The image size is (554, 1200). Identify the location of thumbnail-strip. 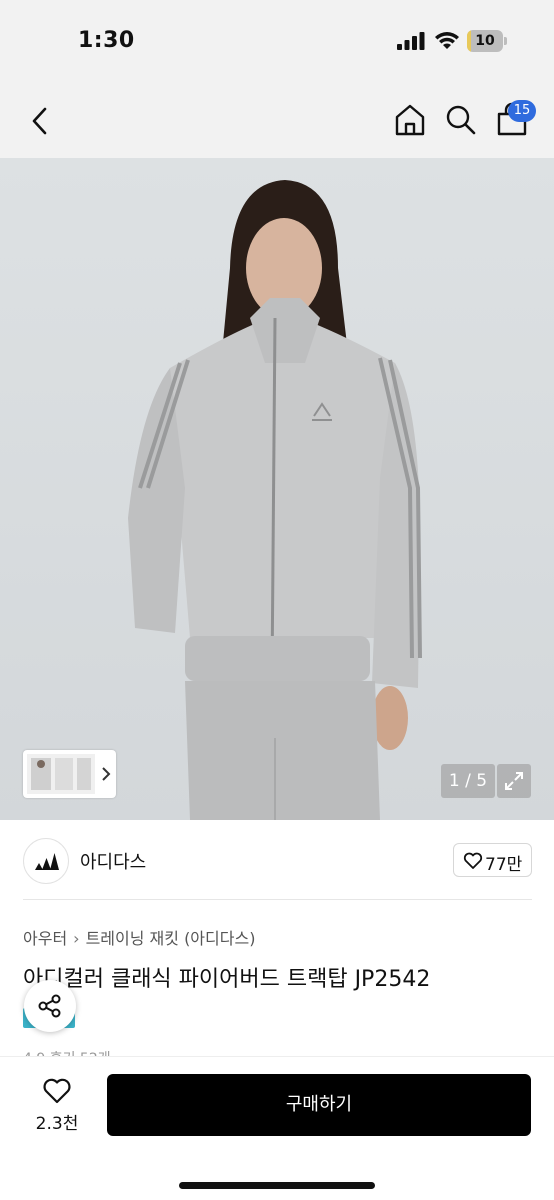
(69, 774).